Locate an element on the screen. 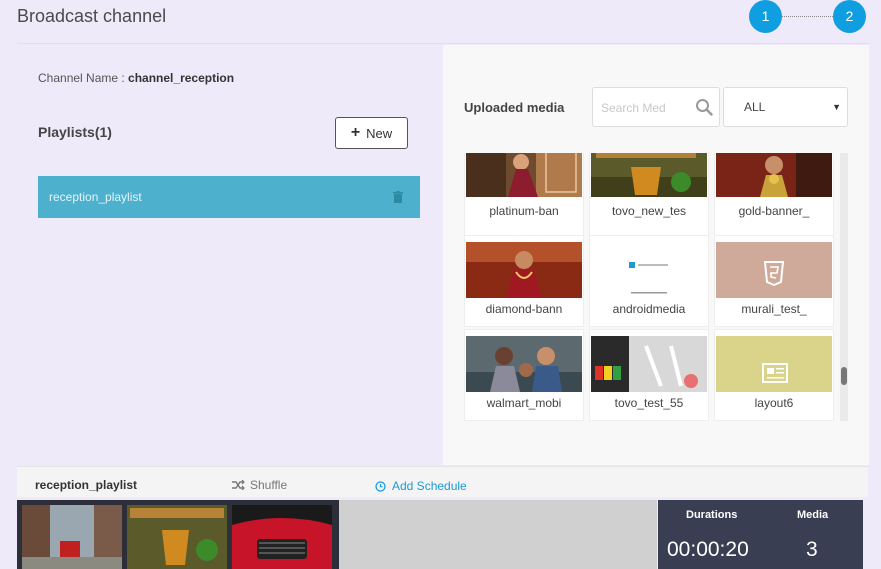  media-tile: layout6 is located at coordinates (774, 375).